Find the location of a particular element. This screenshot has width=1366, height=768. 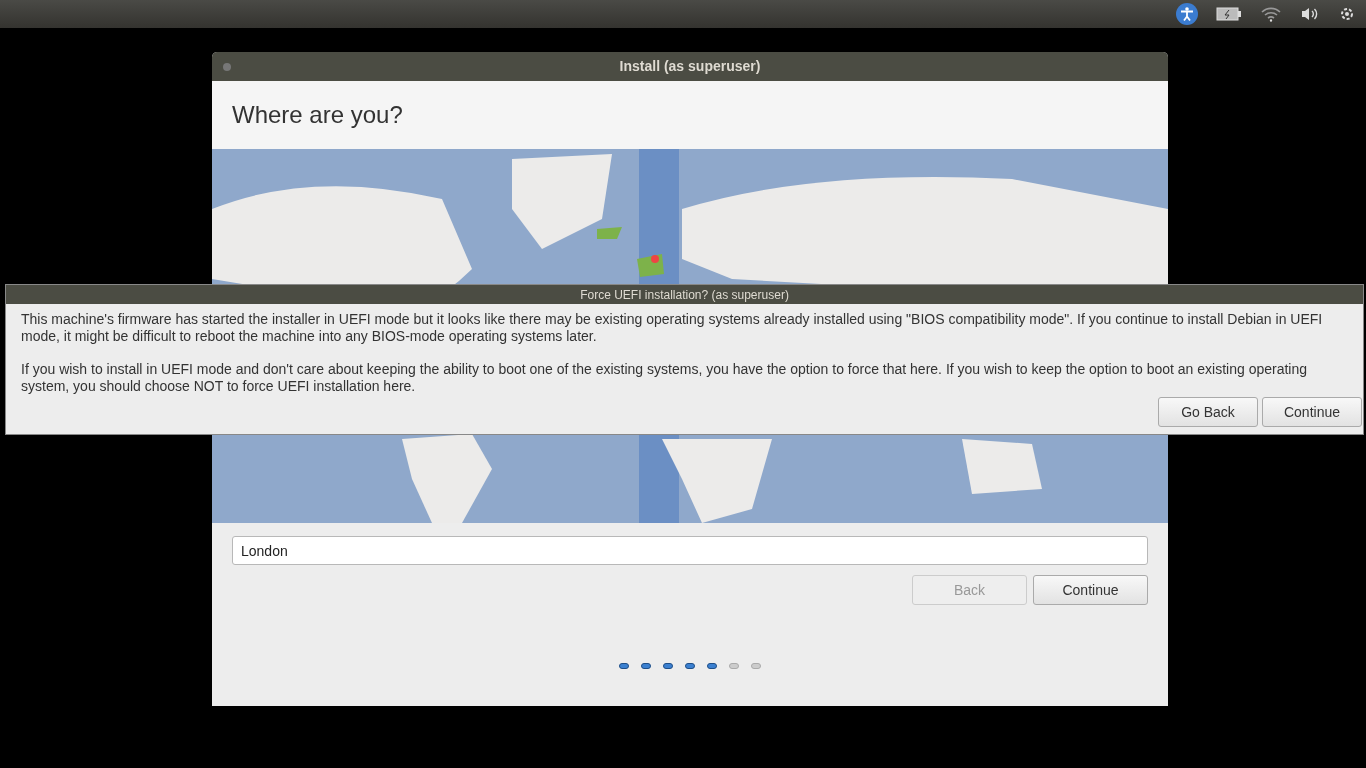

dialog-message: If you wish to install in UEFI mode and don't care about keeping the ability to boot one of the existing systems, you have the option to force that here. If you wish to keep the option to boot an existing operating system, you should choose NOT to force UEFI installation here. is located at coordinates (664, 378).